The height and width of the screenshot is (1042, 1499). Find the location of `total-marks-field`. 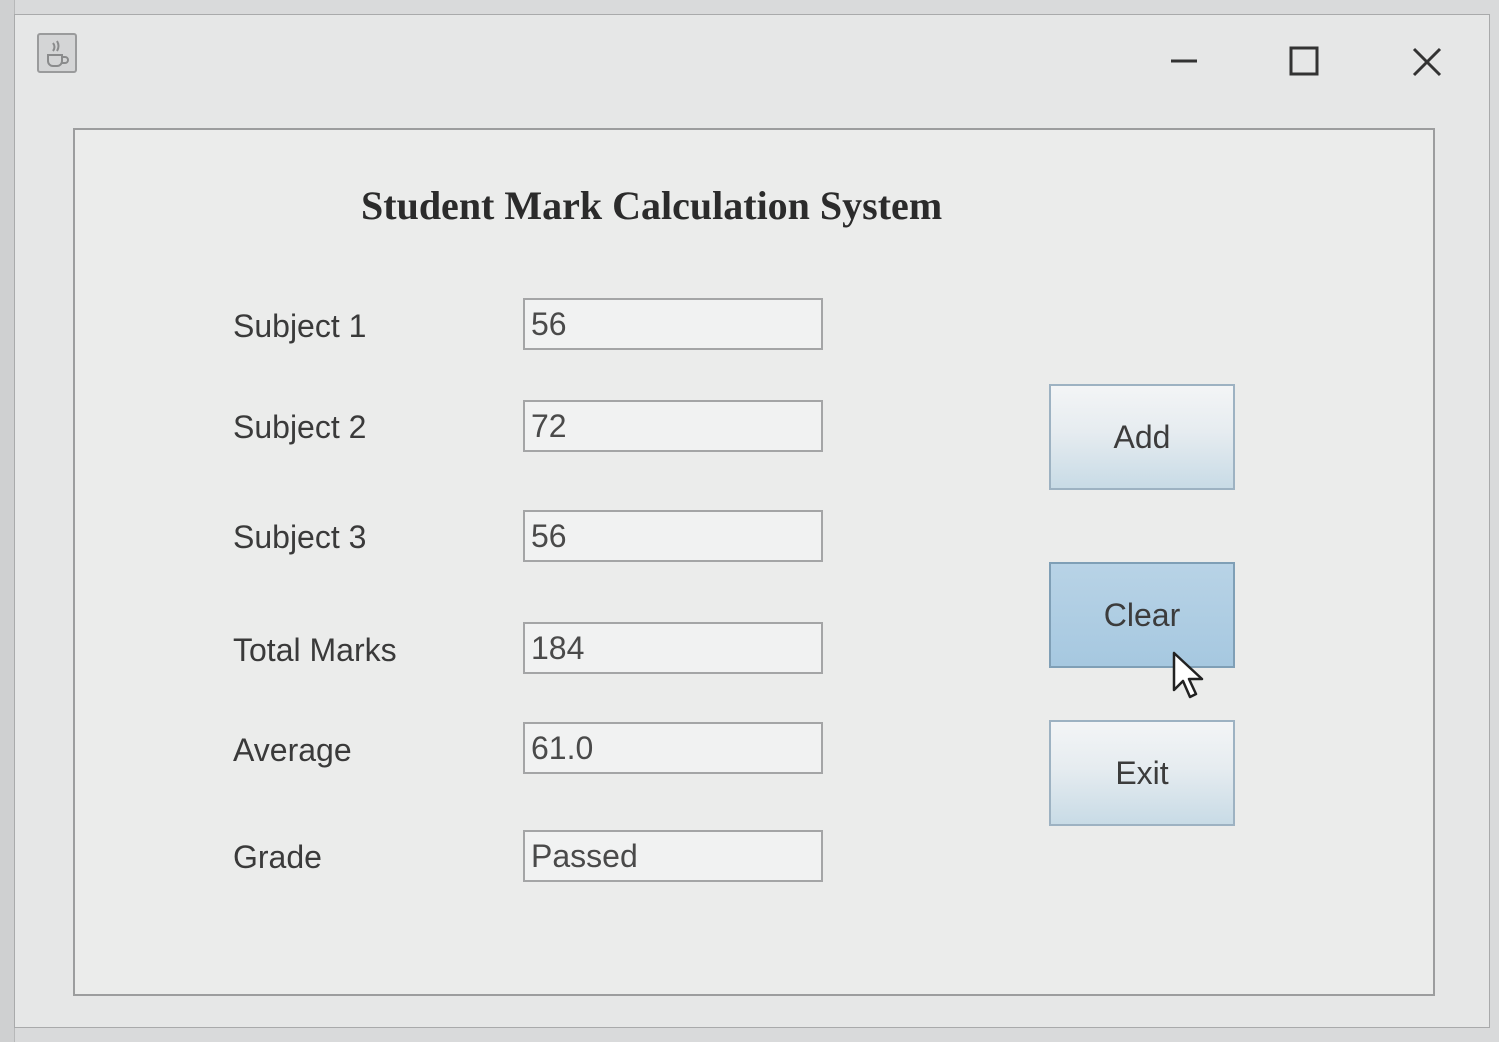

total-marks-field is located at coordinates (673, 648).